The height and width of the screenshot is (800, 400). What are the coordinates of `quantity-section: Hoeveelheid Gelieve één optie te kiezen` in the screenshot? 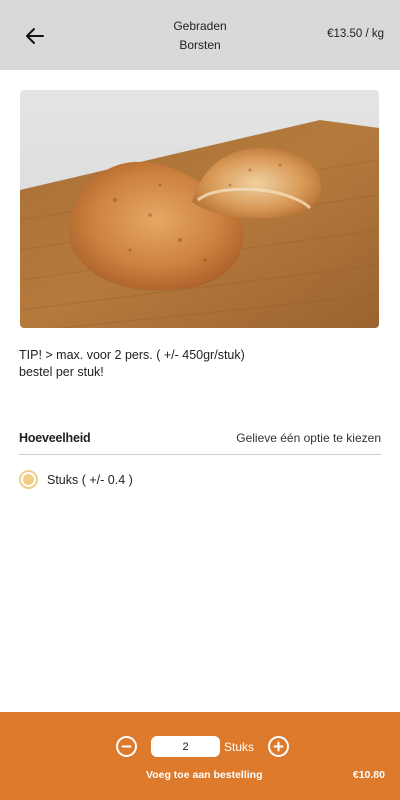 It's located at (200, 439).